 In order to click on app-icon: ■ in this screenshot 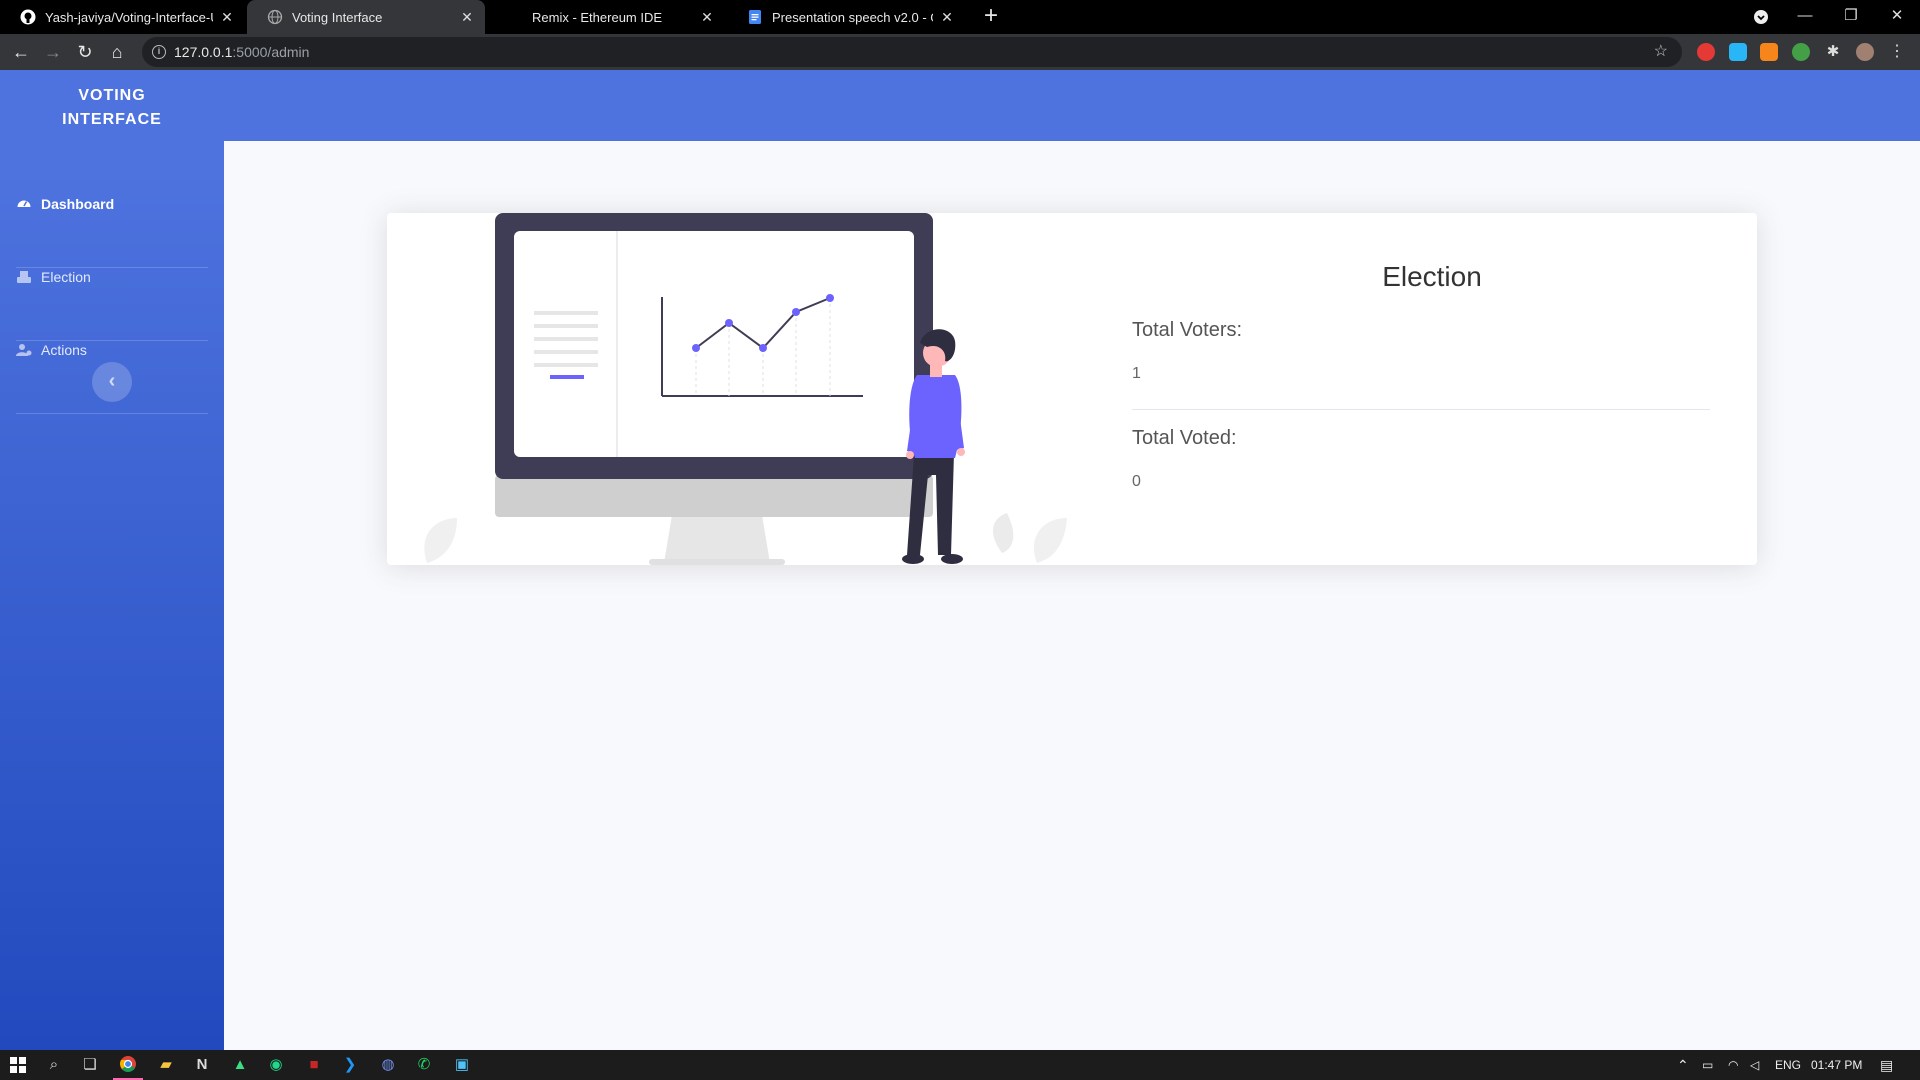, I will do `click(314, 1065)`.